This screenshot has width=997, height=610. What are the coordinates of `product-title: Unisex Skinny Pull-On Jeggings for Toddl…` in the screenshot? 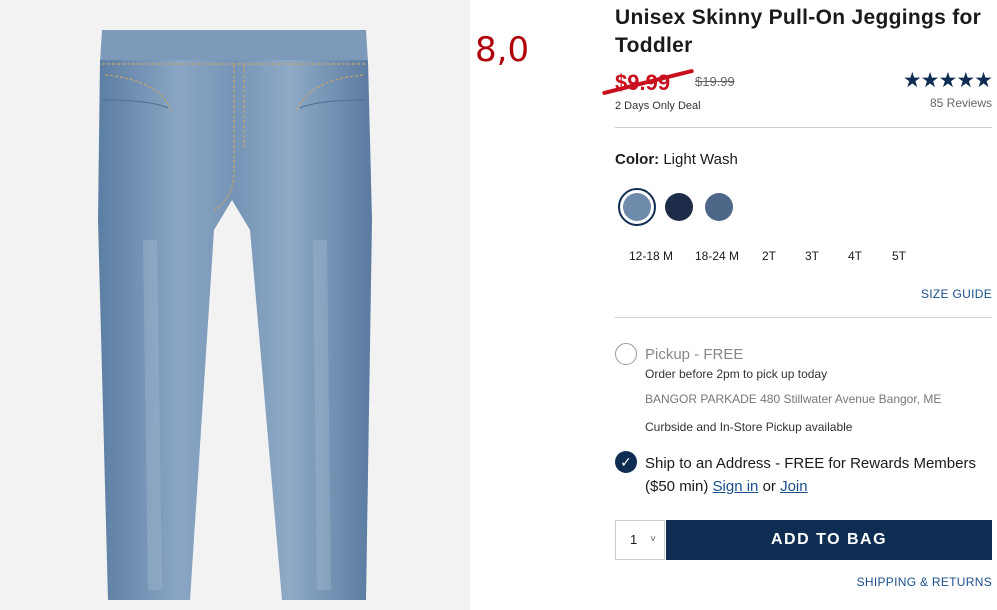 It's located at (798, 31).